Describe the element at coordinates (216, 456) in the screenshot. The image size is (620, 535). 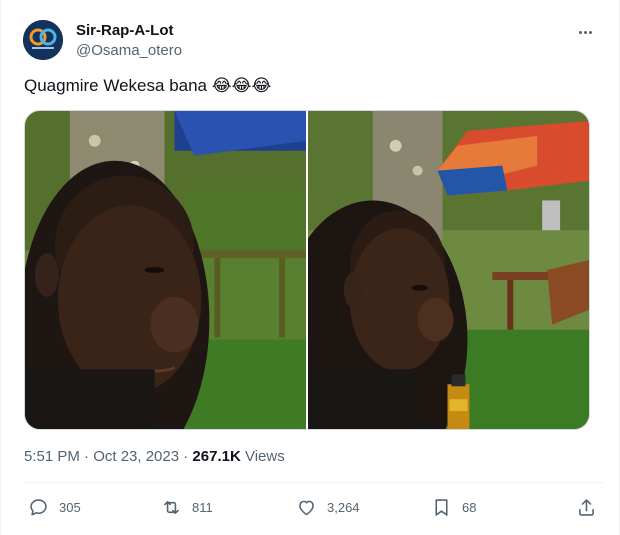
I see `views-count: 267.1K` at that location.